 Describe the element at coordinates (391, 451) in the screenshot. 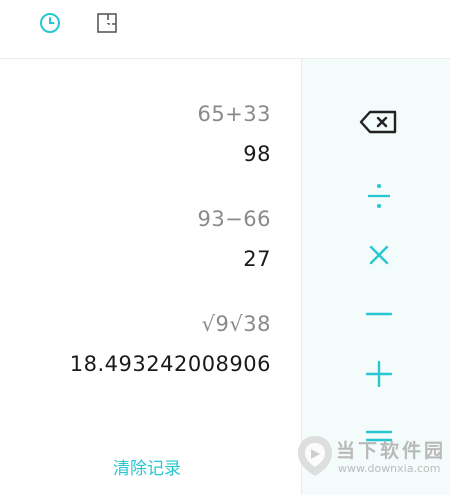

I see `watermark-brand: 当下软件园` at that location.